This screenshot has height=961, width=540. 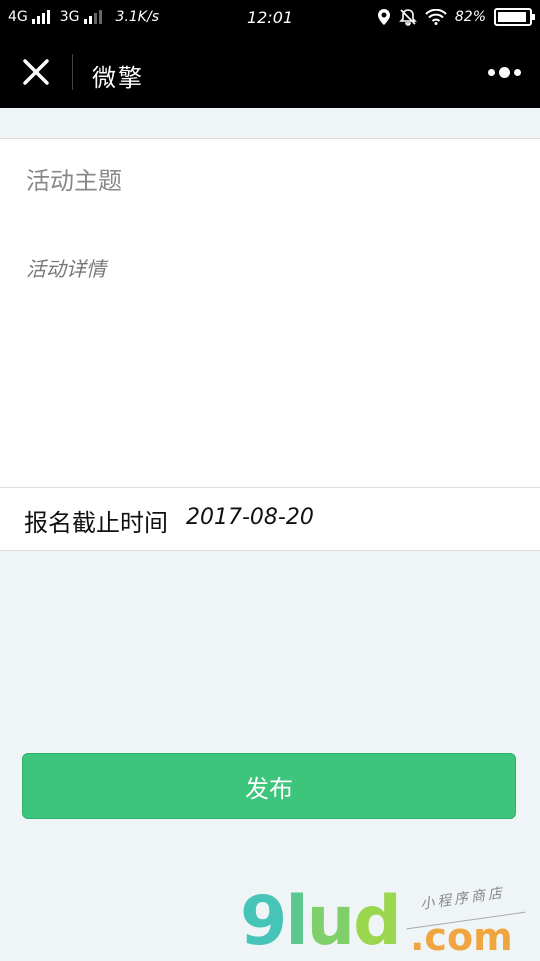 I want to click on nav-divider, so click(x=72, y=72).